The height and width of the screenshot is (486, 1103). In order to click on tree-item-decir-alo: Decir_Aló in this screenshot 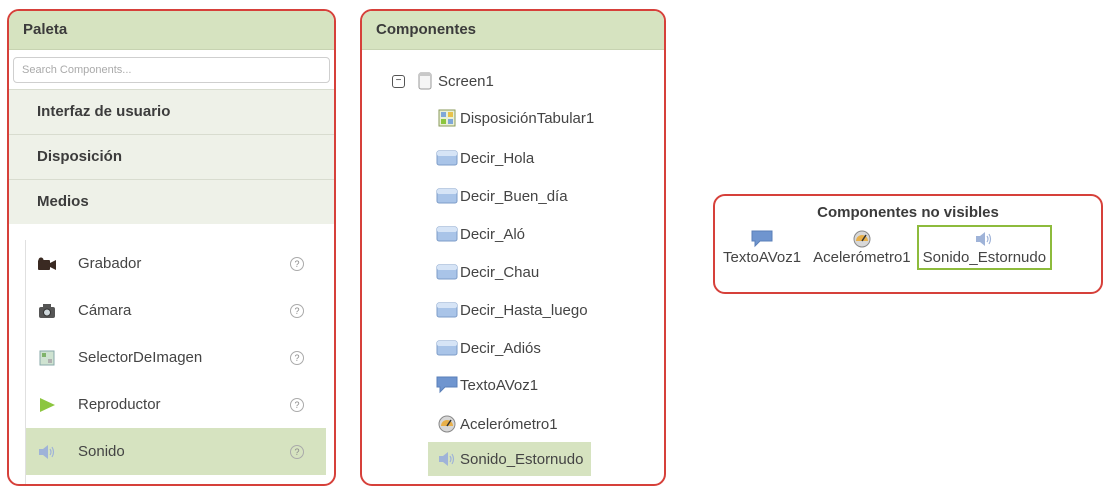, I will do `click(480, 234)`.